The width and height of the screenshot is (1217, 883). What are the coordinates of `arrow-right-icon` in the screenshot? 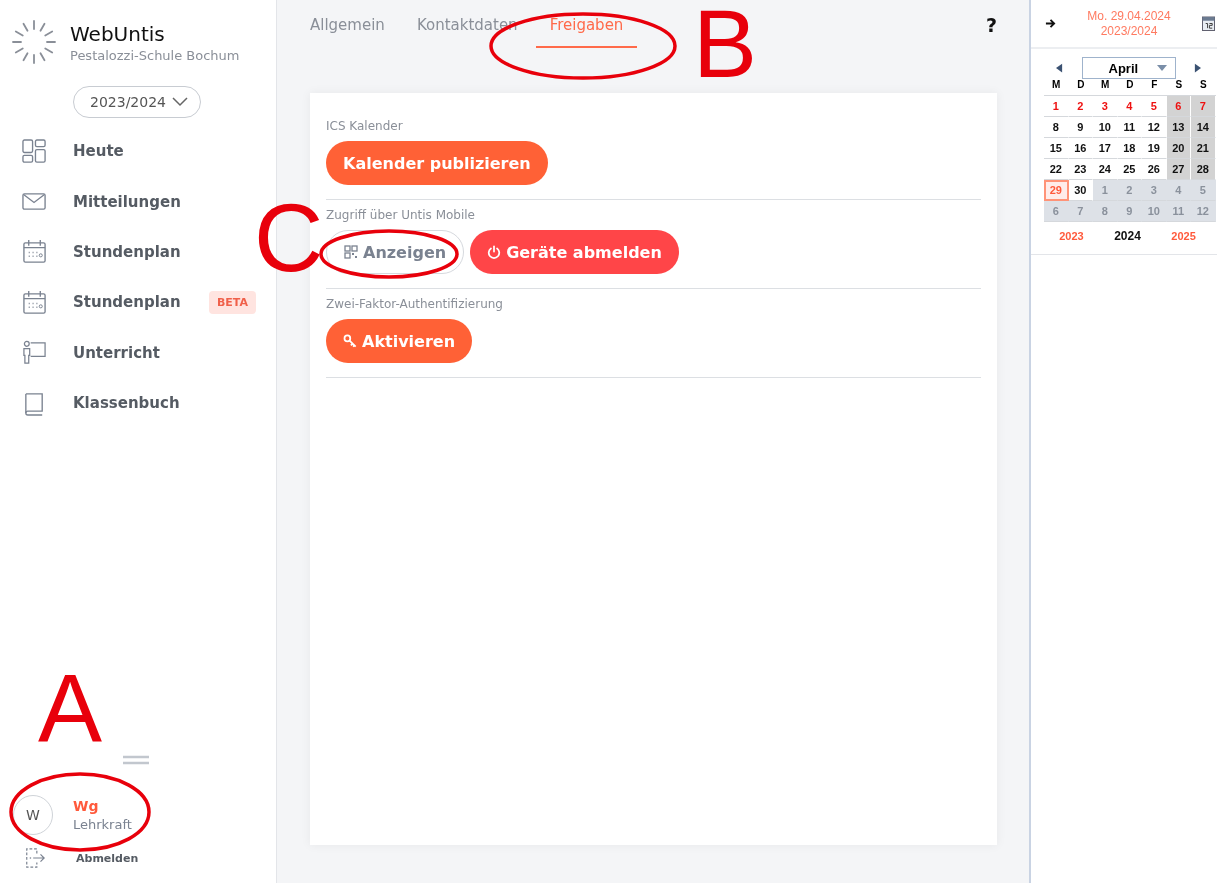 It's located at (1050, 23).